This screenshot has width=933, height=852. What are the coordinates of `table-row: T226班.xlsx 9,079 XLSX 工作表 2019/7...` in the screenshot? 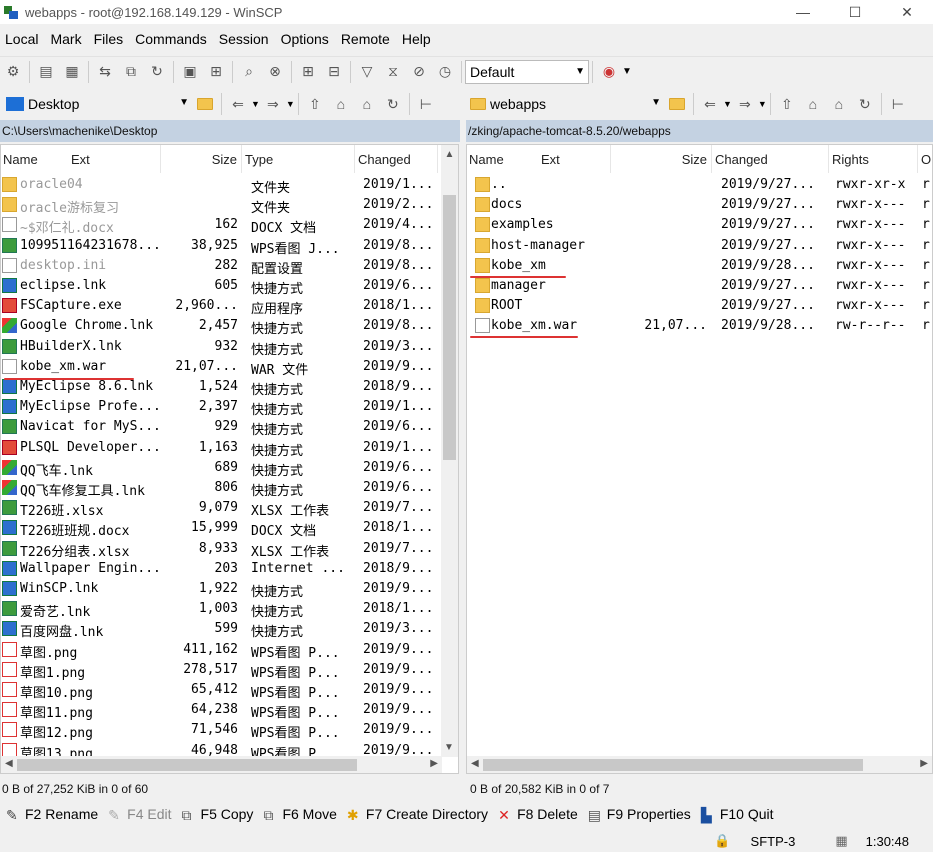 It's located at (221, 508).